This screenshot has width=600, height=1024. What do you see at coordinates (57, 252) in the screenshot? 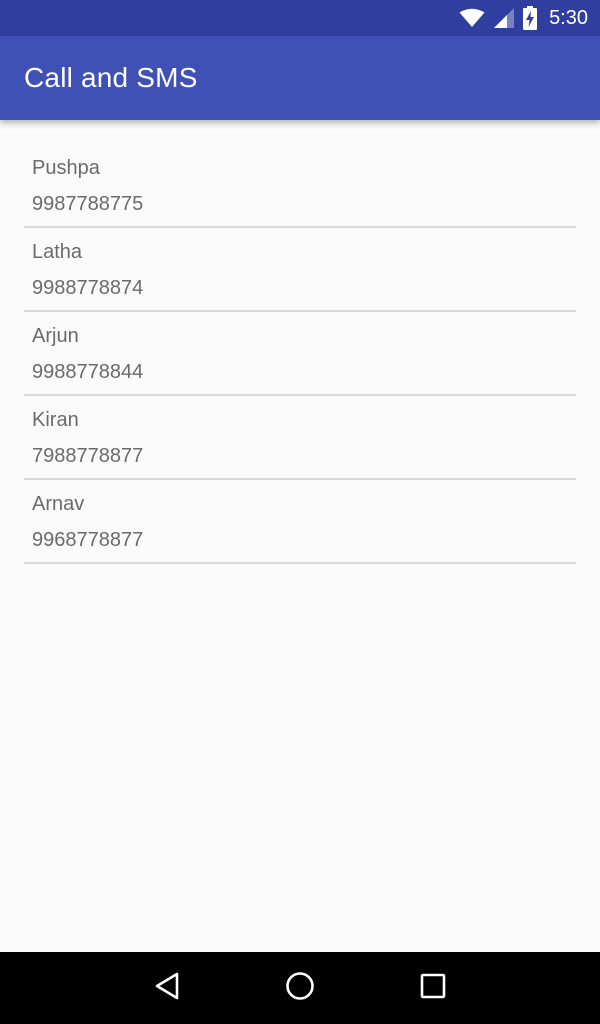
I see `contact-name: Latha` at bounding box center [57, 252].